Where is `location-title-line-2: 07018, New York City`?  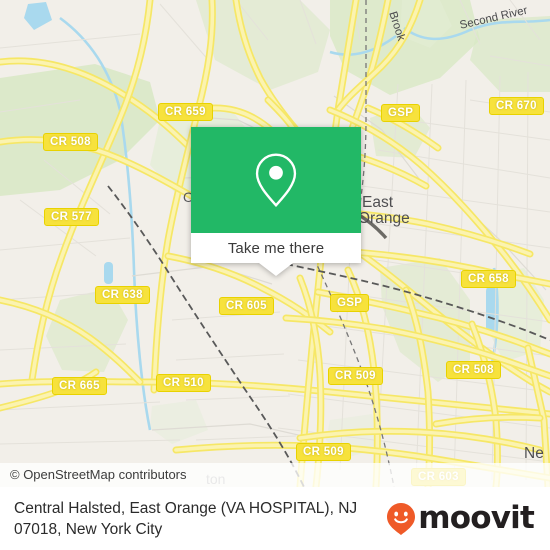 location-title-line-2: 07018, New York City is located at coordinates (88, 529).